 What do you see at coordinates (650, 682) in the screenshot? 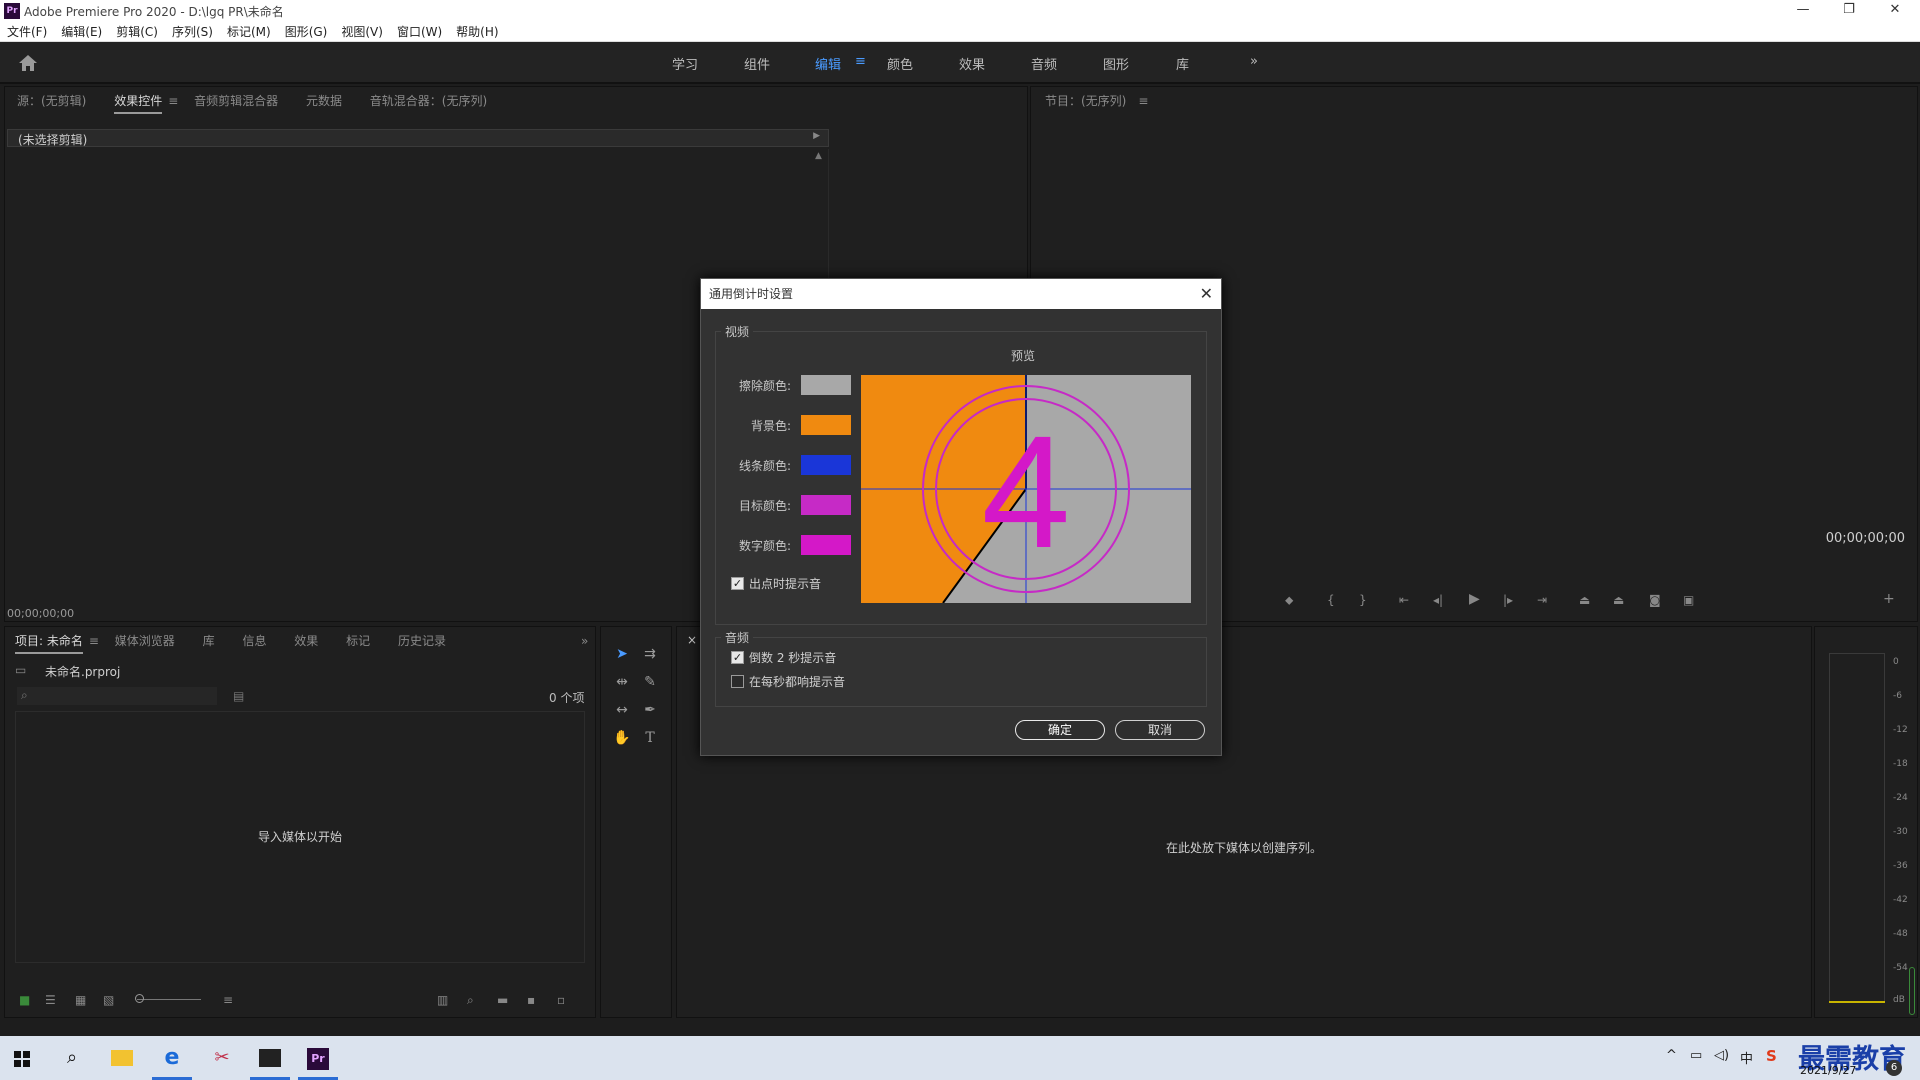
I see `razor-tool-icon: ✎` at bounding box center [650, 682].